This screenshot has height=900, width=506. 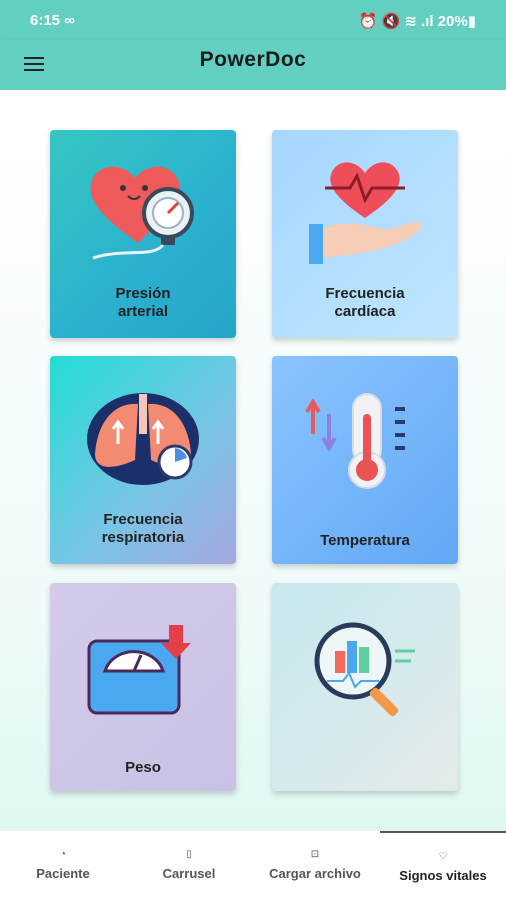 What do you see at coordinates (142, 213) in the screenshot?
I see `blood-pressure-icon` at bounding box center [142, 213].